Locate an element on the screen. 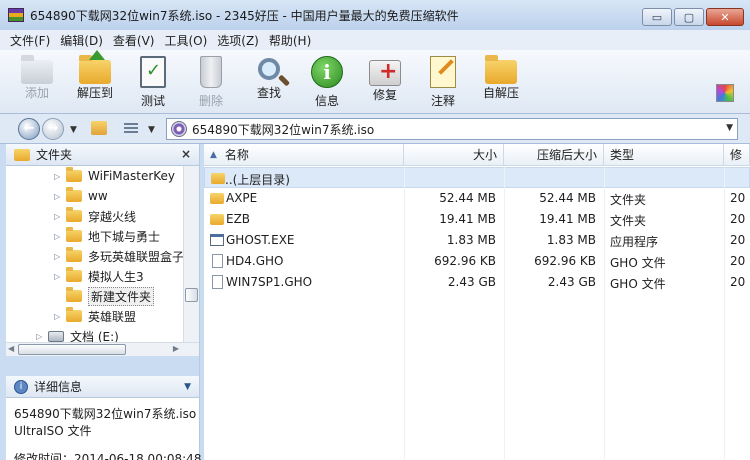  close-icon: ✕ is located at coordinates (725, 17).